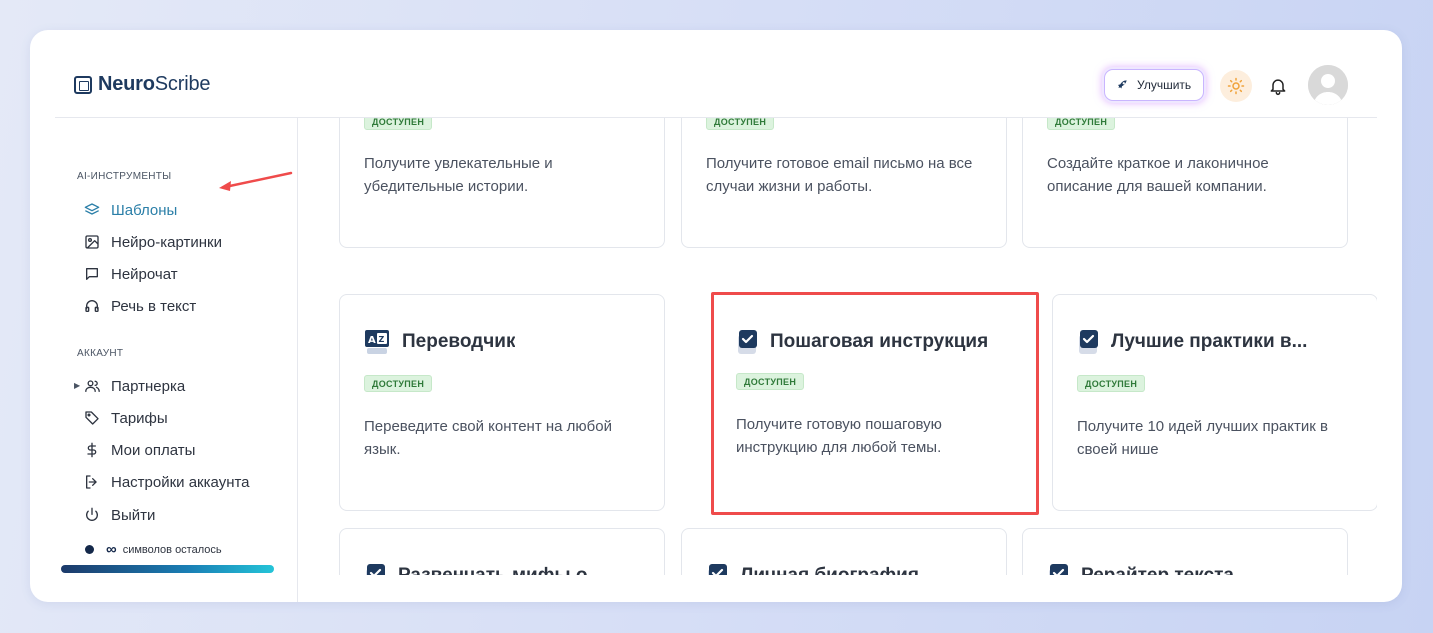 Image resolution: width=1433 pixels, height=633 pixels. Describe the element at coordinates (1122, 84) in the screenshot. I see `rocket-icon` at that location.